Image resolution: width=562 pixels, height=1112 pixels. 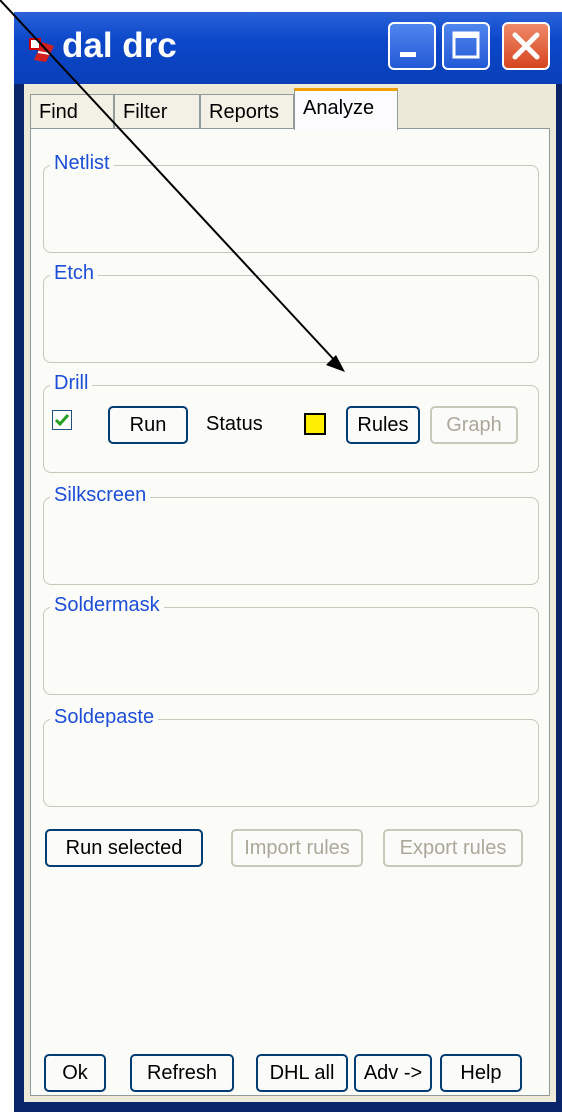 I want to click on tab-analyze: Analyze, so click(x=346, y=109).